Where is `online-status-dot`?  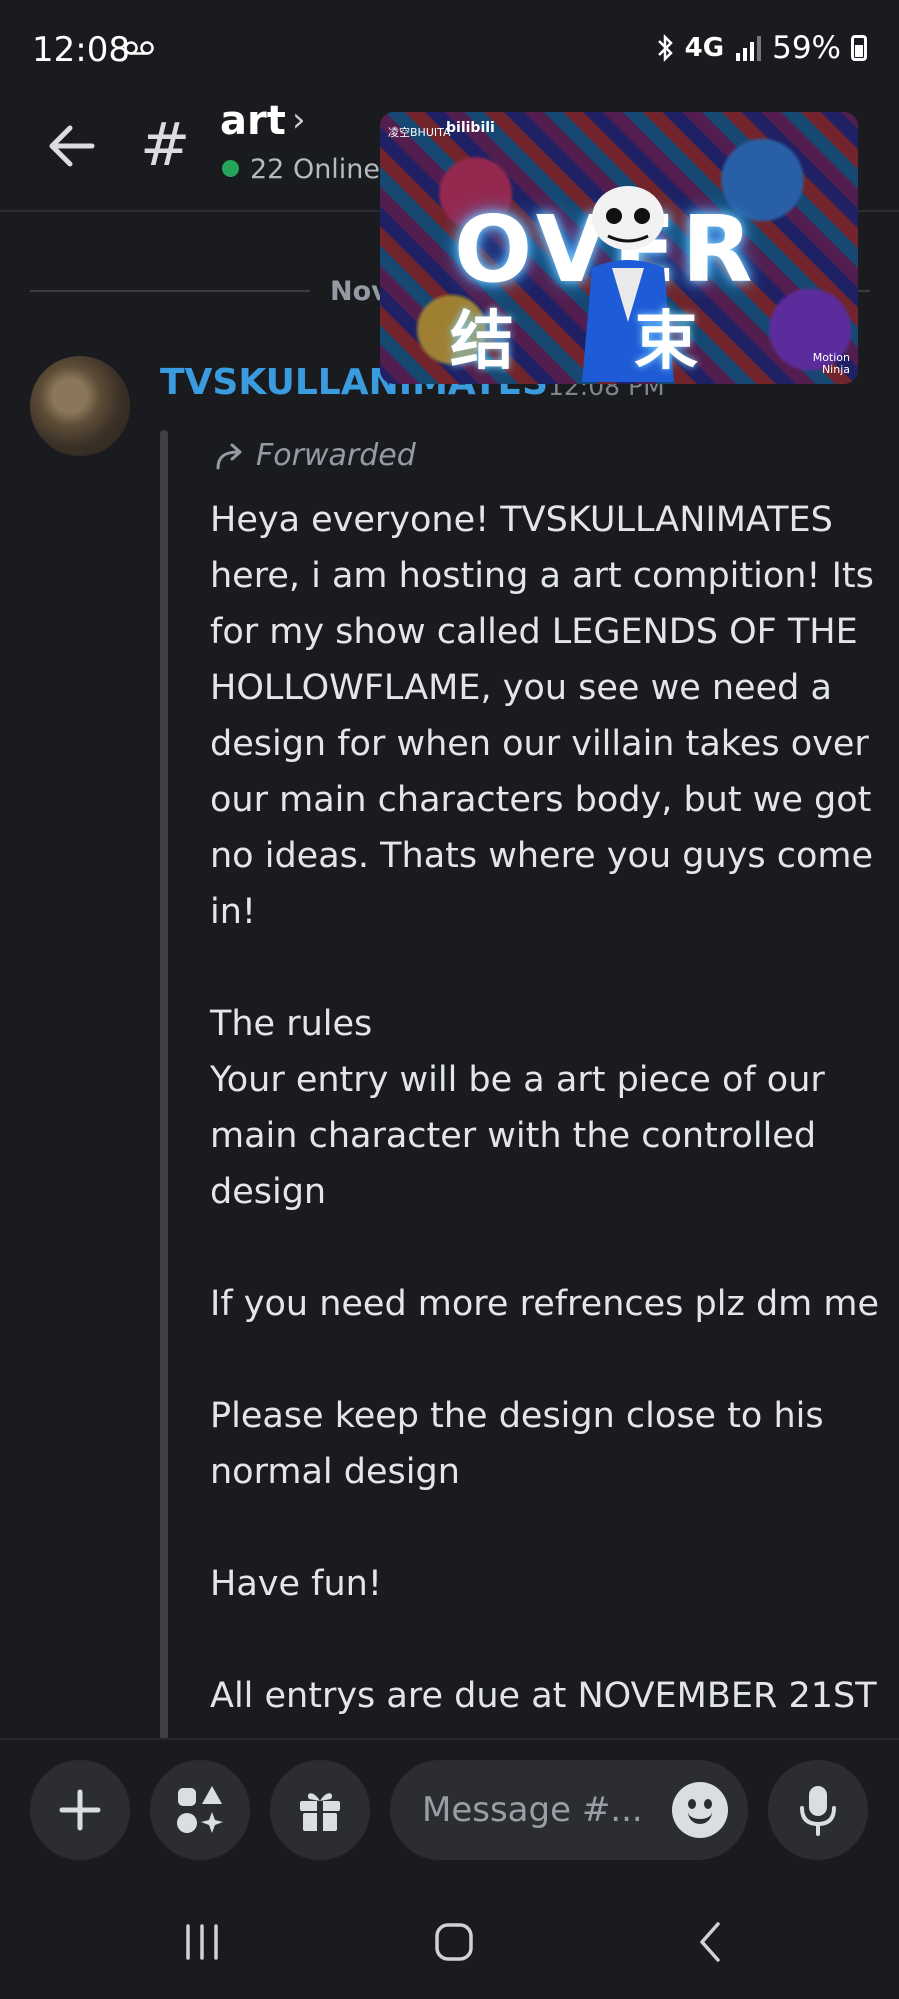 online-status-dot is located at coordinates (230, 168).